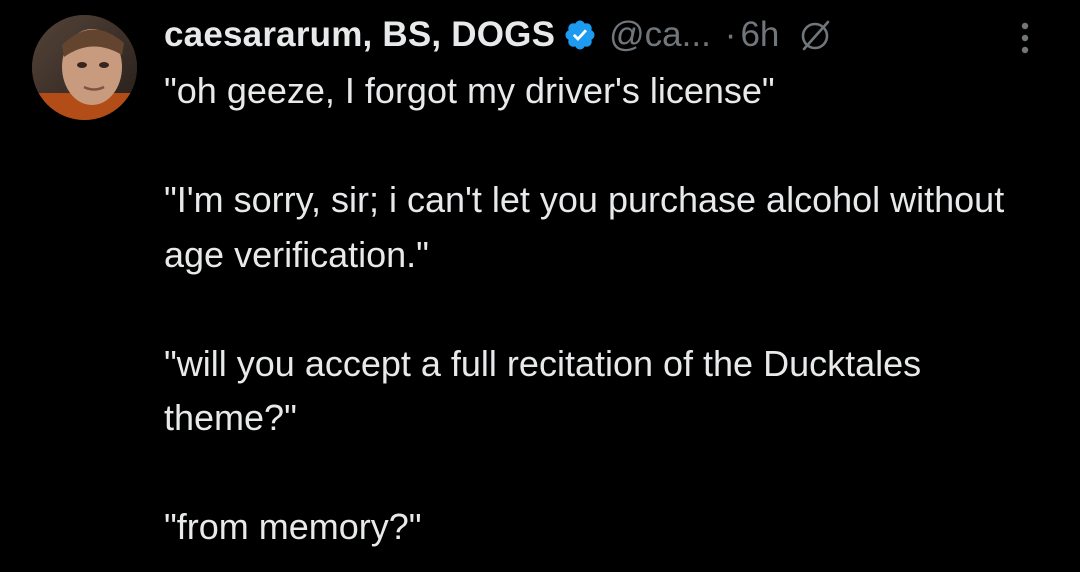 The width and height of the screenshot is (1080, 572). What do you see at coordinates (293, 526) in the screenshot?
I see `tweet-paragraph: "from memory?"` at bounding box center [293, 526].